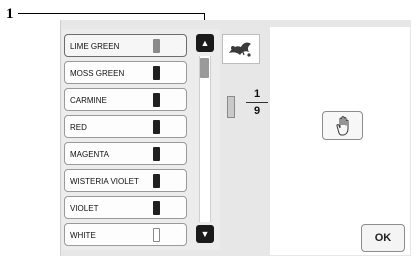 The image size is (420, 257). I want to click on thread-color-item: RED, so click(125, 126).